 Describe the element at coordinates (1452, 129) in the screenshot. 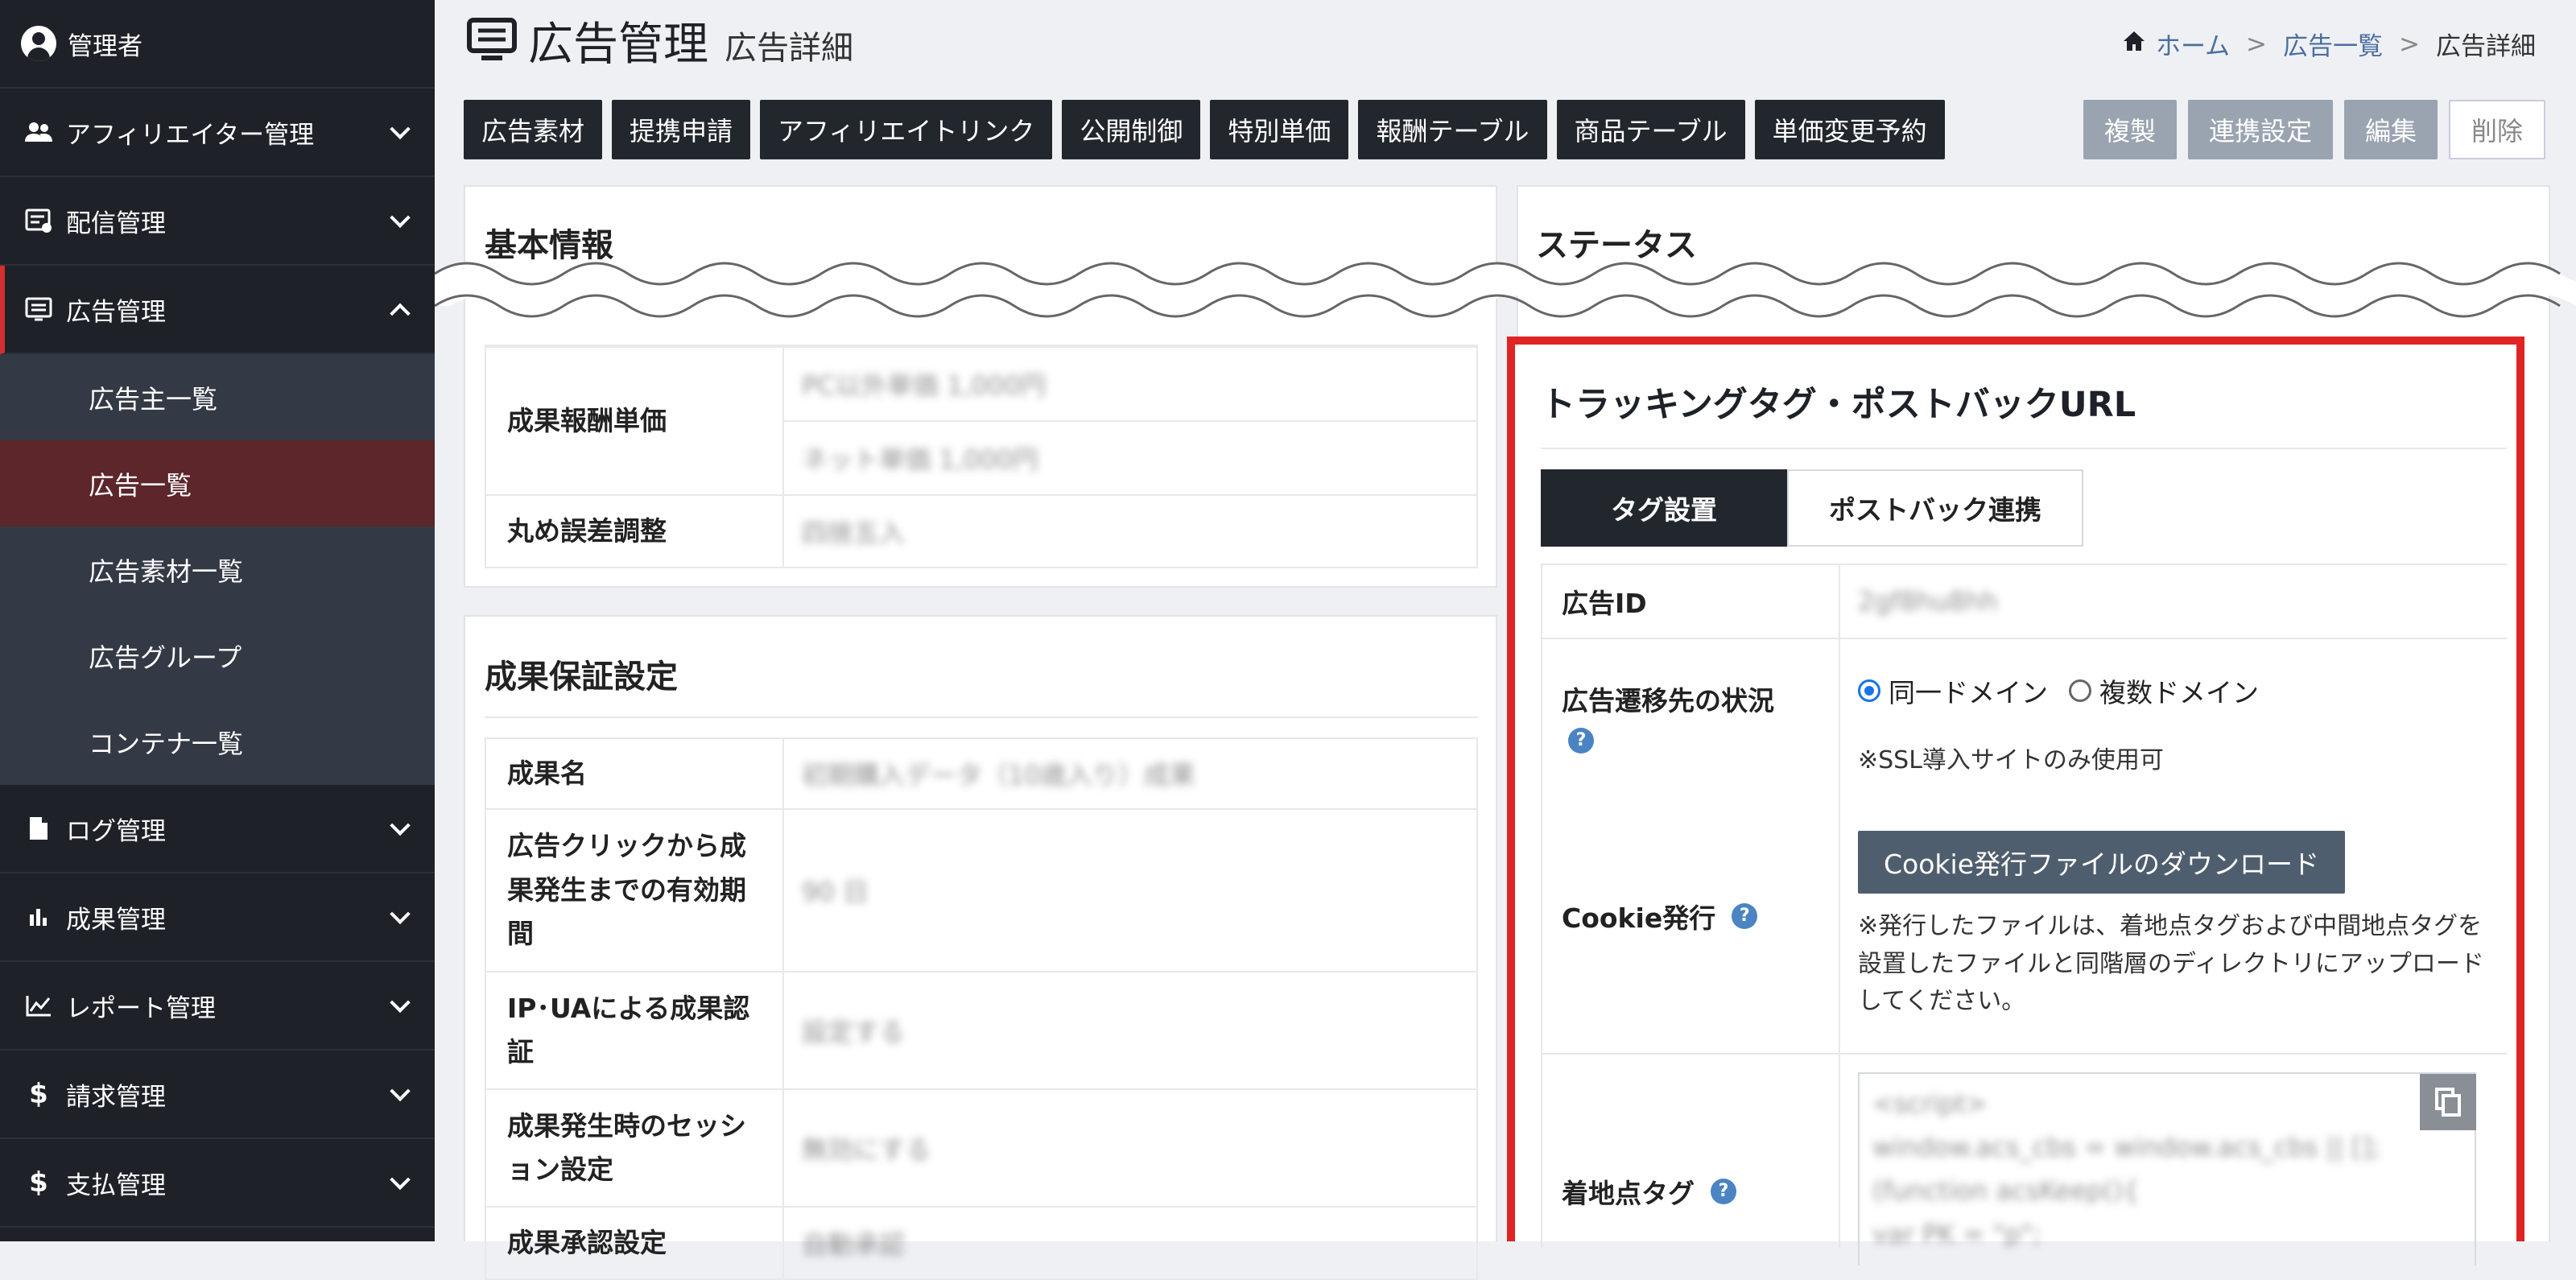

I see `tab-reward-table: 報酬テーブル` at that location.